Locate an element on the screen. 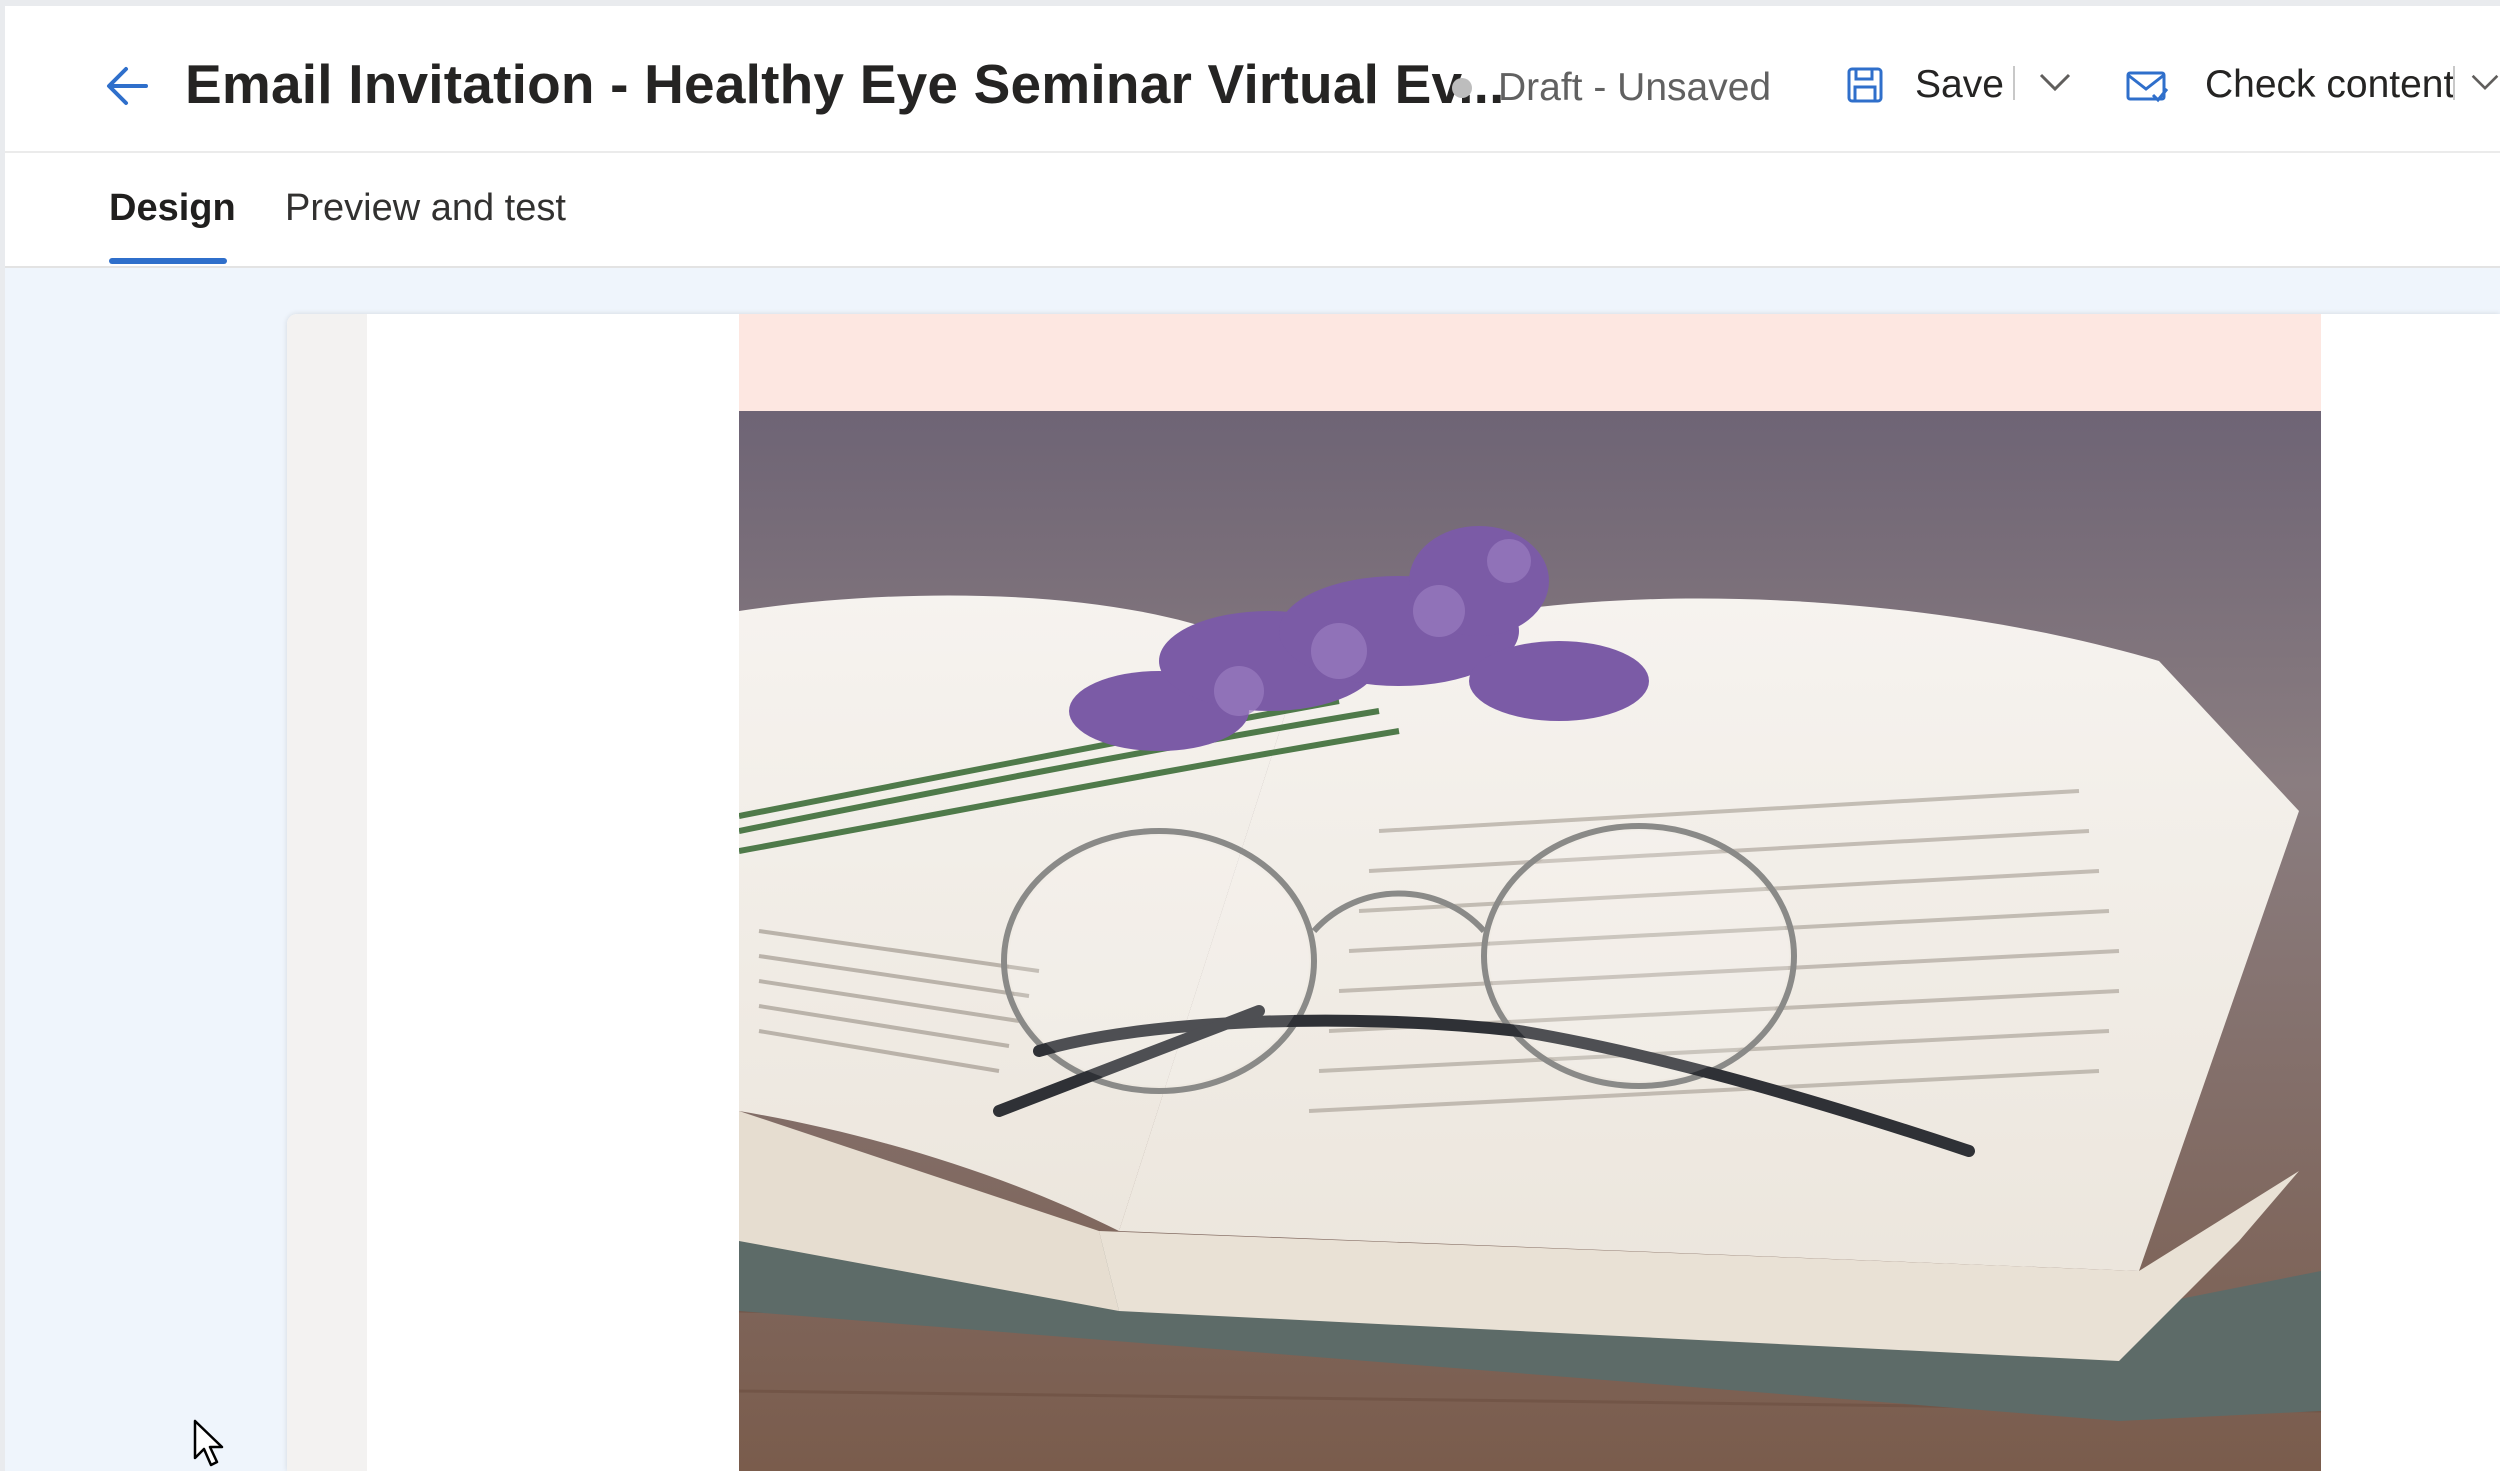 This screenshot has height=1471, width=2500. canvas-gutter is located at coordinates (327, 892).